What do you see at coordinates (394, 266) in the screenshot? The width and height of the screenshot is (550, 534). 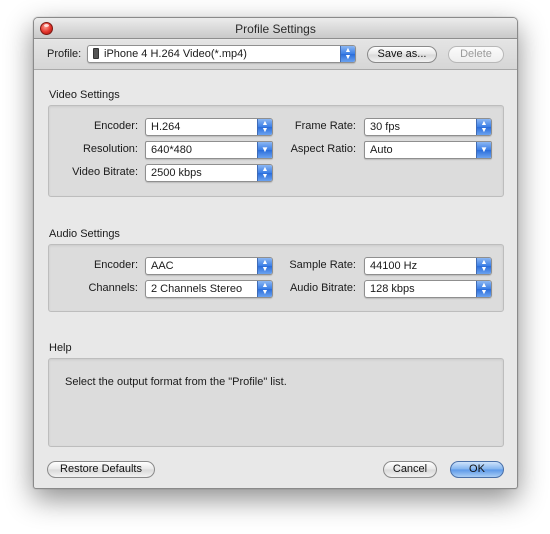 I see `sample-rate-value: 44100 Hz` at bounding box center [394, 266].